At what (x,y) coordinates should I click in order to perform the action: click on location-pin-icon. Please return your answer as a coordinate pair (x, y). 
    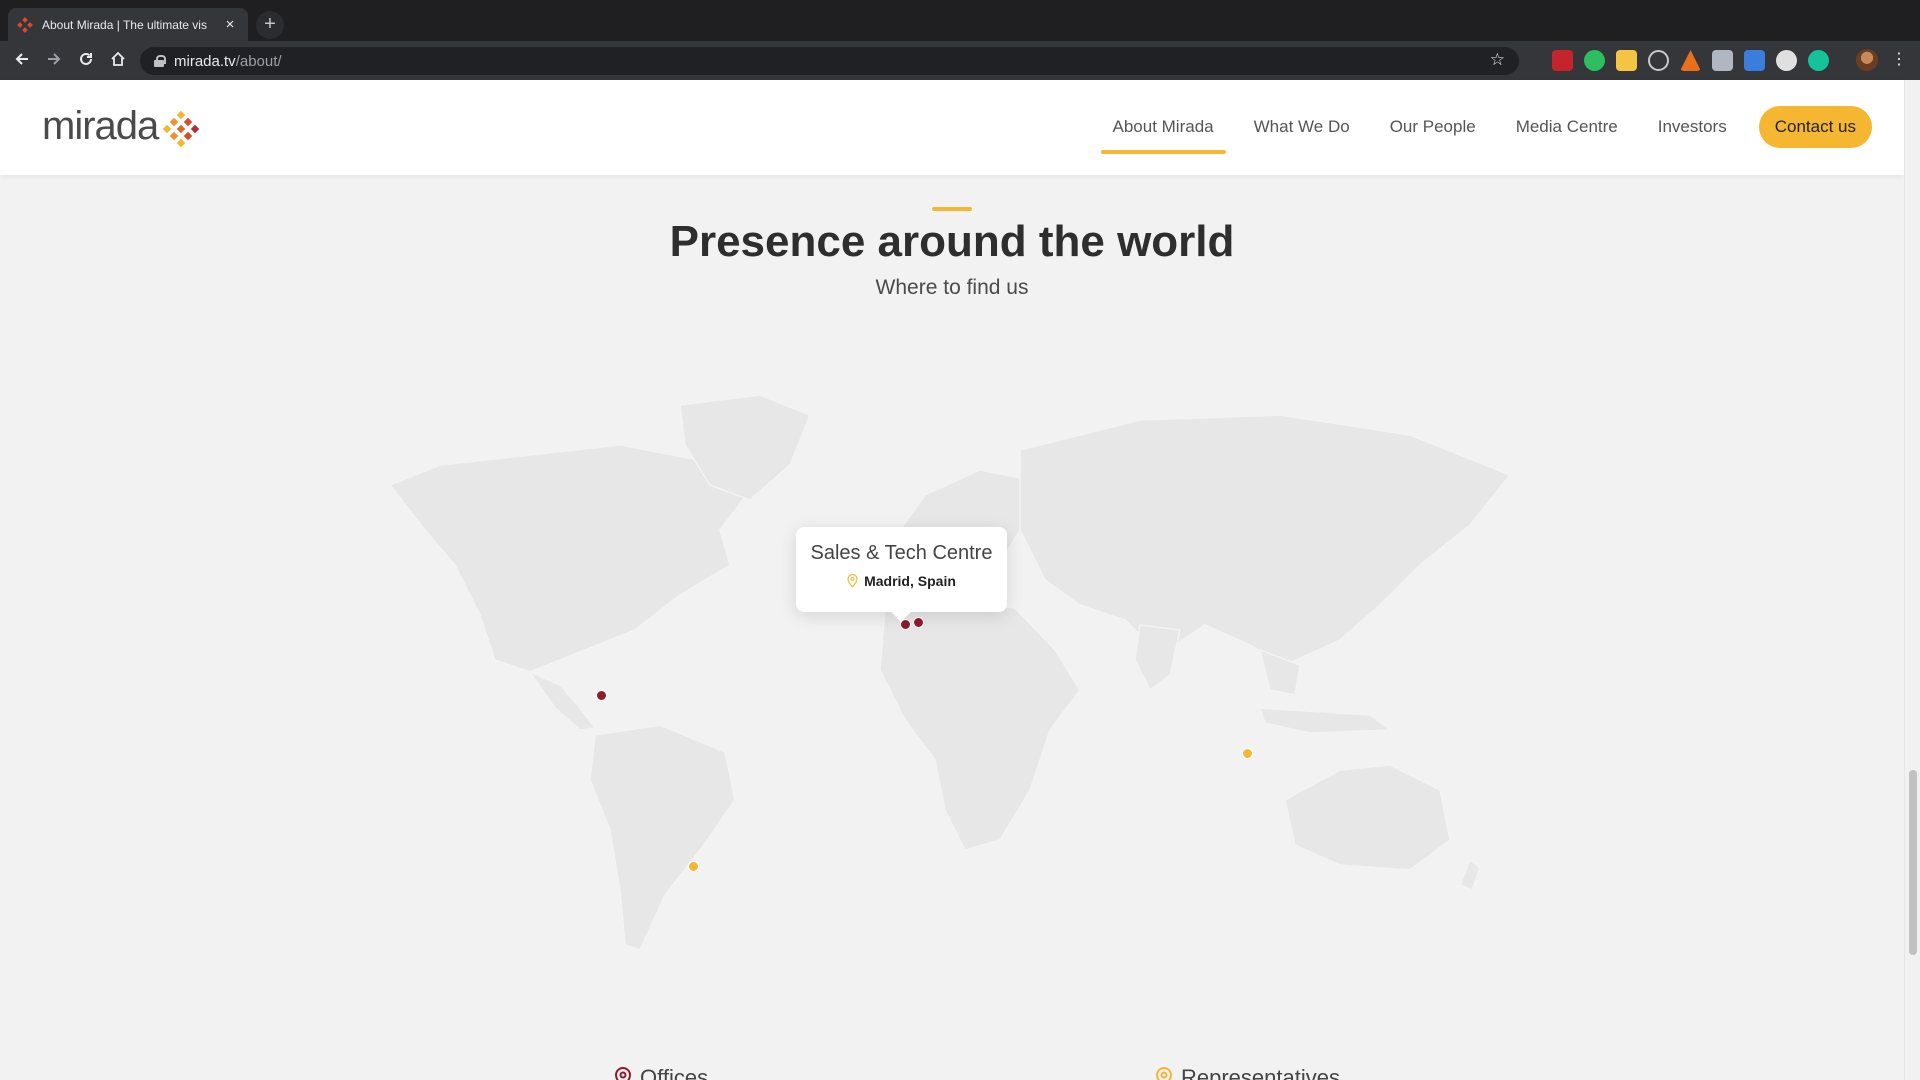
    Looking at the image, I should click on (852, 581).